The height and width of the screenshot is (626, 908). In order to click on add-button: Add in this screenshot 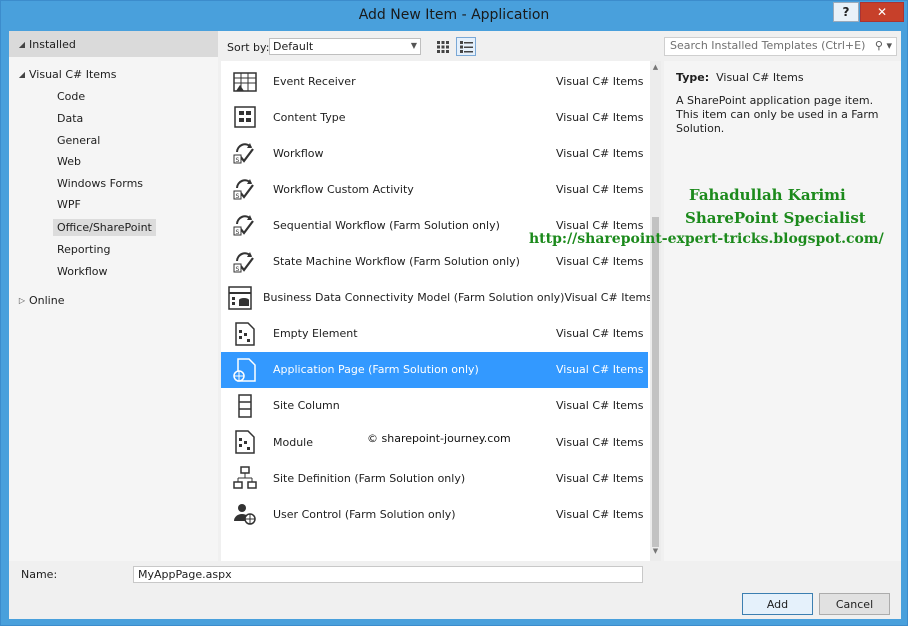, I will do `click(777, 604)`.